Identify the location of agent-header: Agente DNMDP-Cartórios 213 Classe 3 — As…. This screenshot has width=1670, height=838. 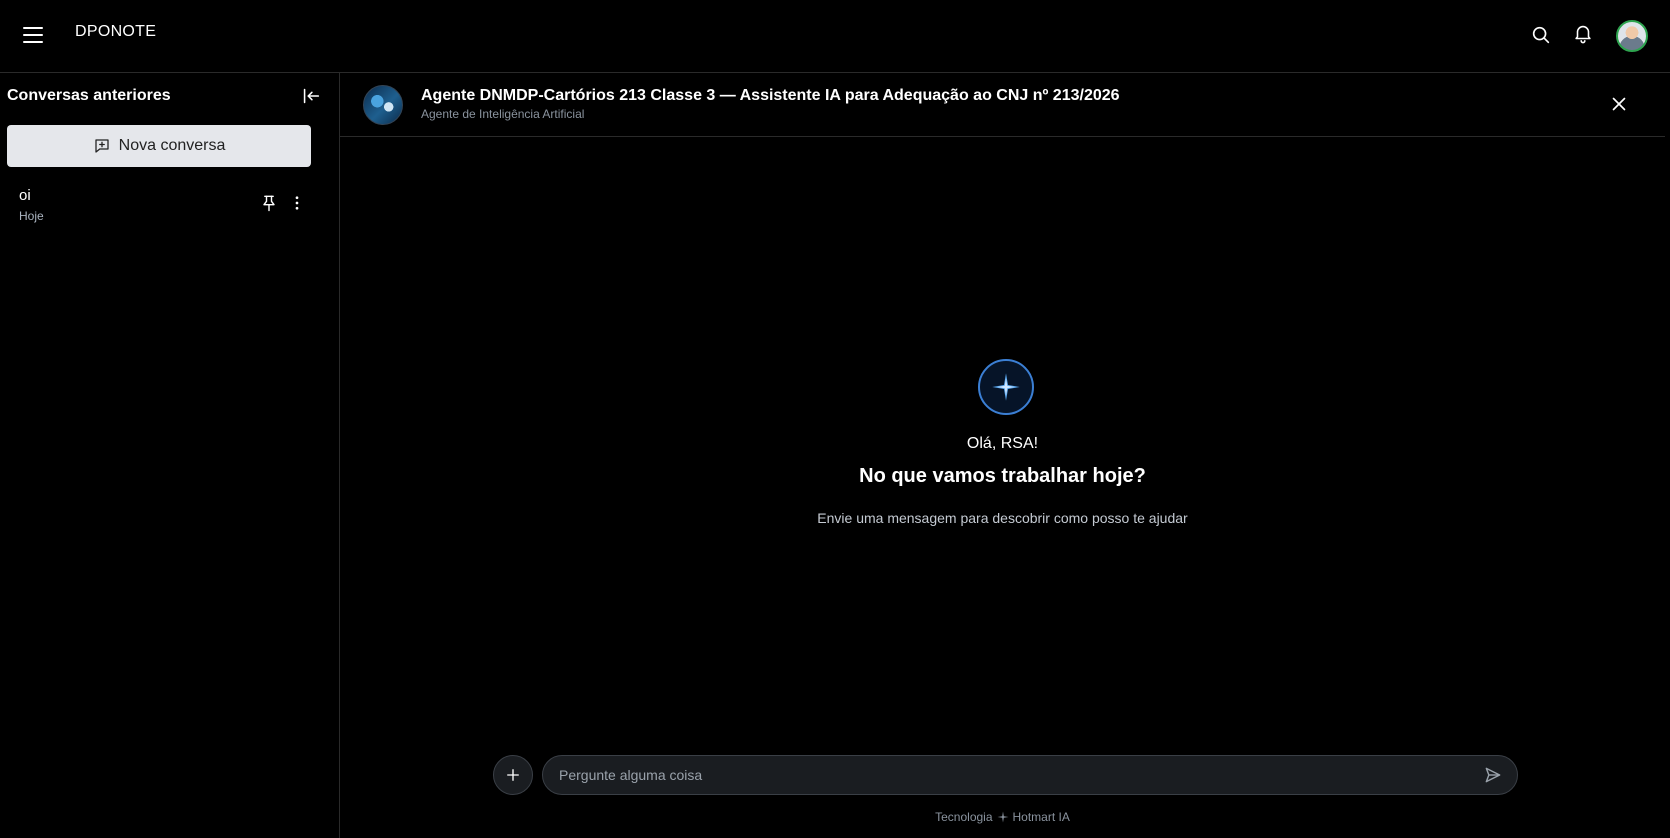
(1002, 105).